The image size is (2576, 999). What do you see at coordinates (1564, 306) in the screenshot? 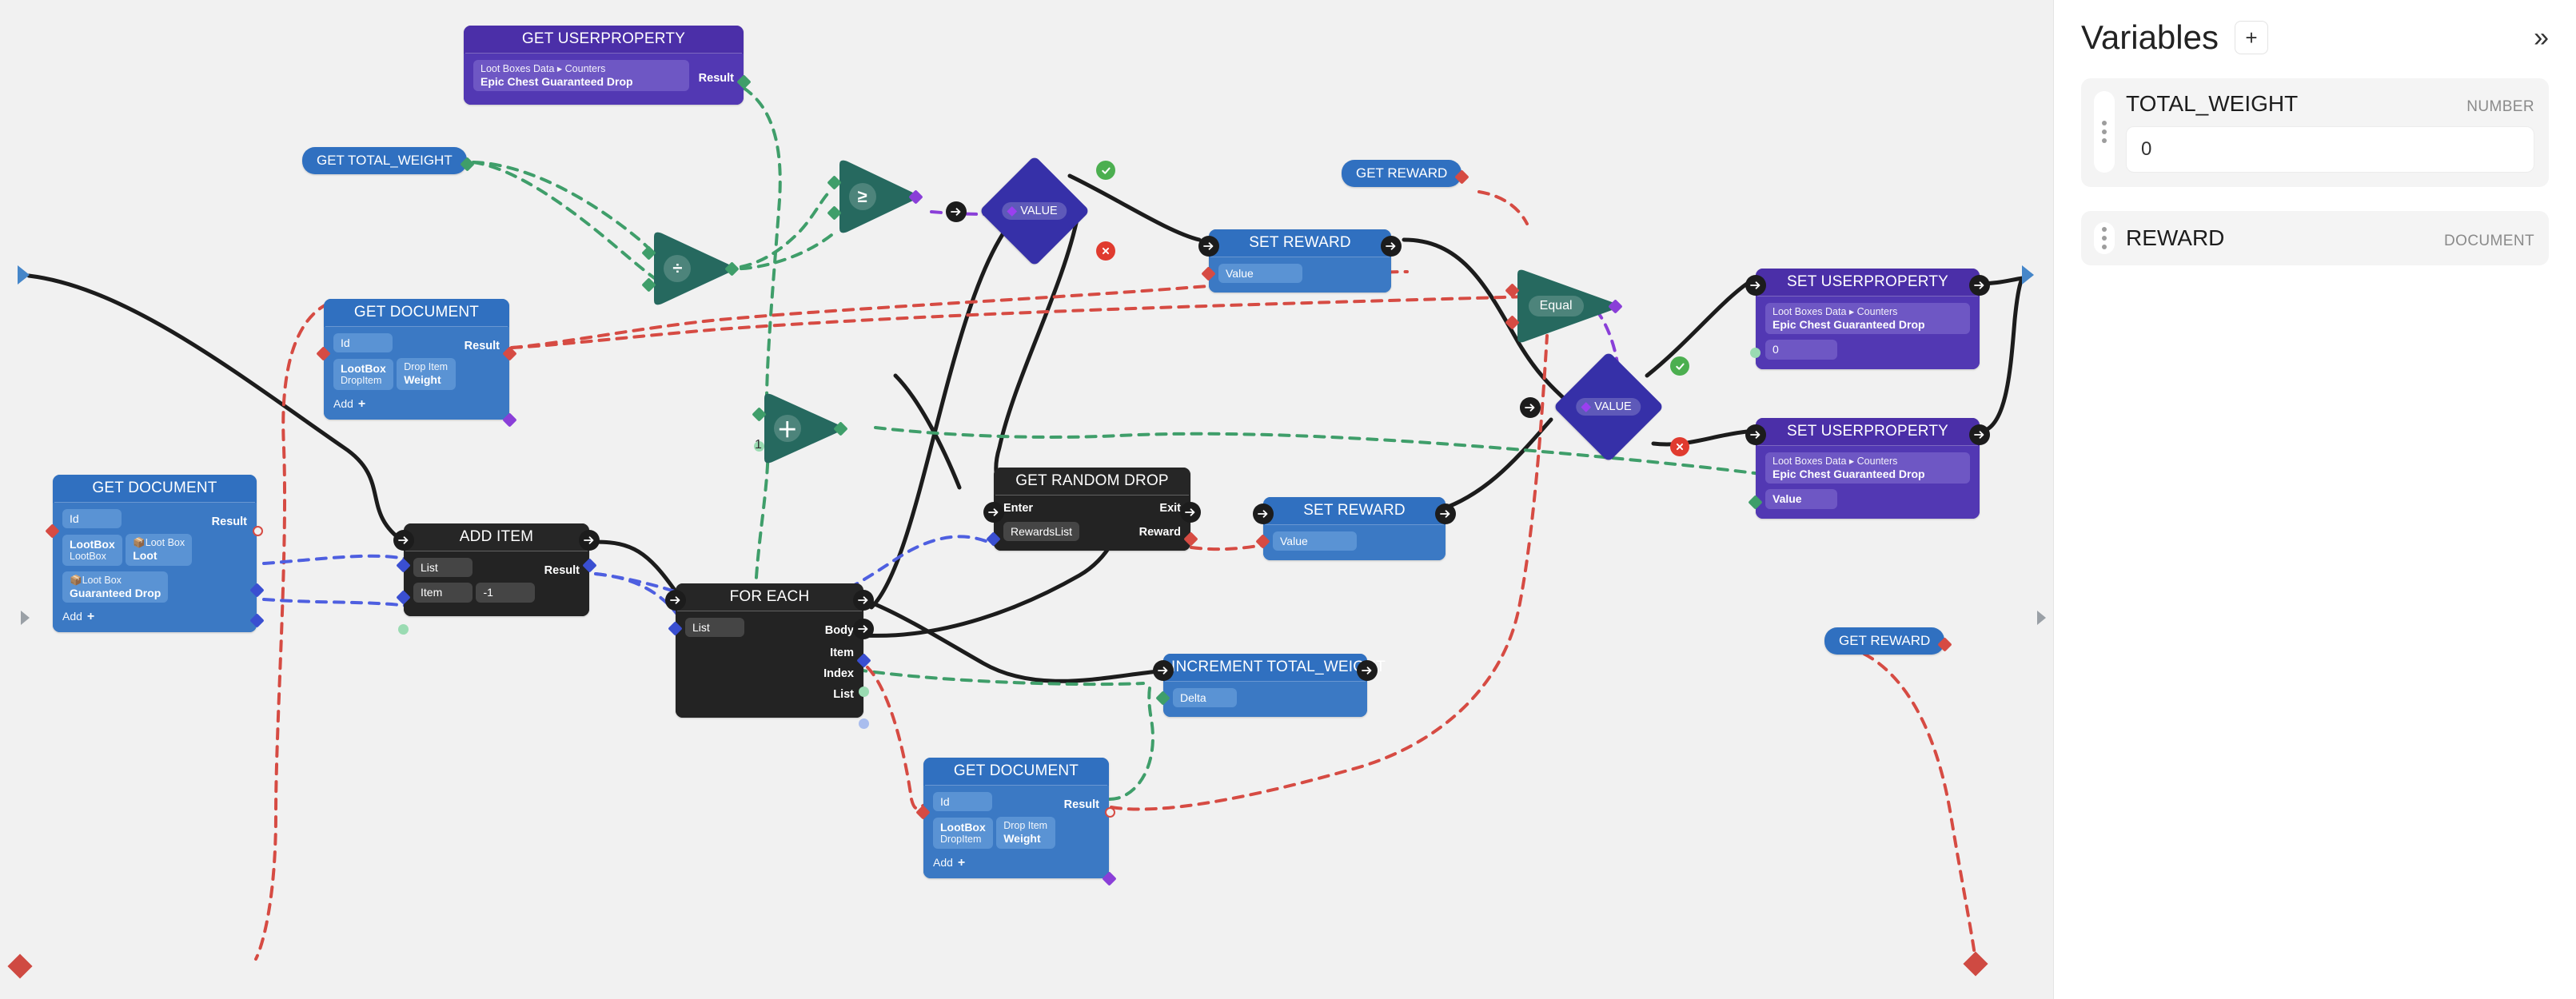
I see `node-op-equal: Equal` at bounding box center [1564, 306].